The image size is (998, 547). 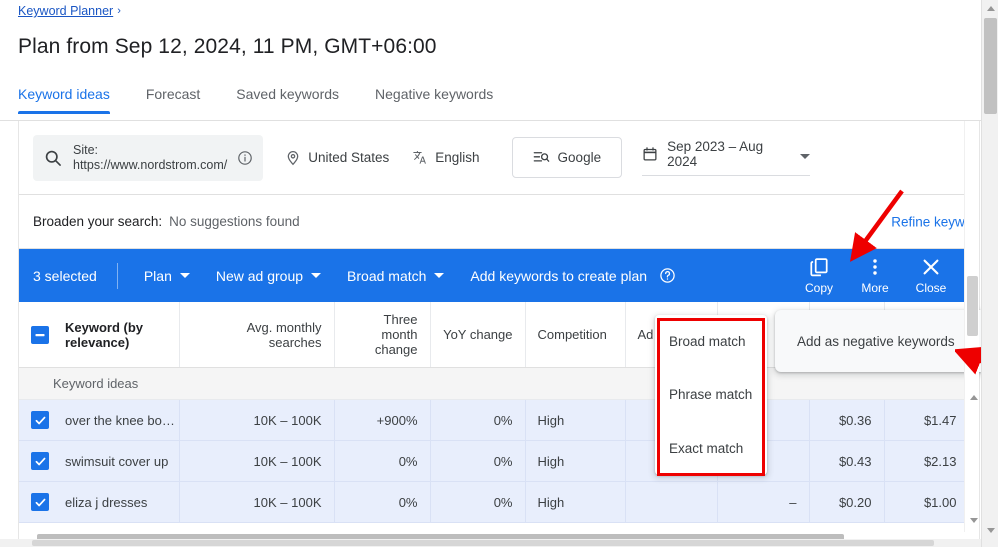 What do you see at coordinates (989, 273) in the screenshot?
I see `page-vertical-scrollbar` at bounding box center [989, 273].